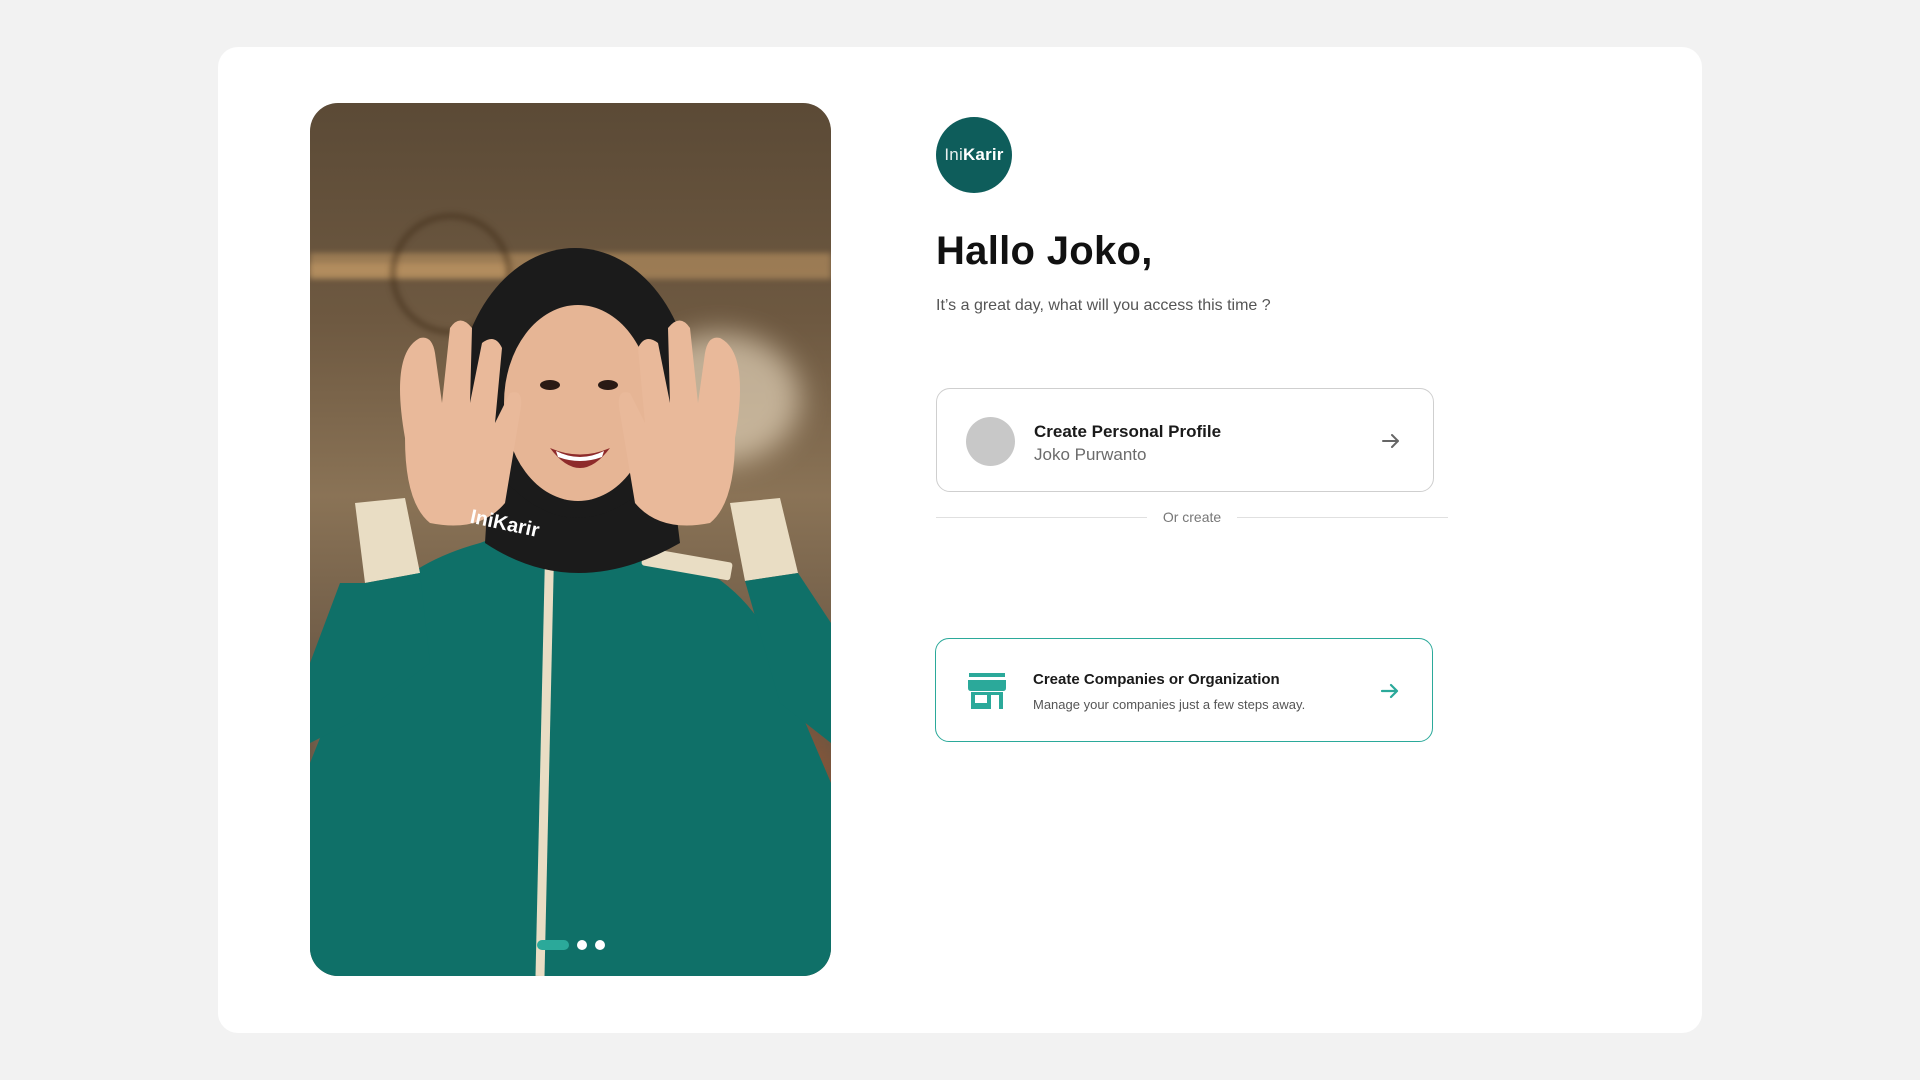 Image resolution: width=1920 pixels, height=1080 pixels. What do you see at coordinates (987, 691) in the screenshot?
I see `store-icon` at bounding box center [987, 691].